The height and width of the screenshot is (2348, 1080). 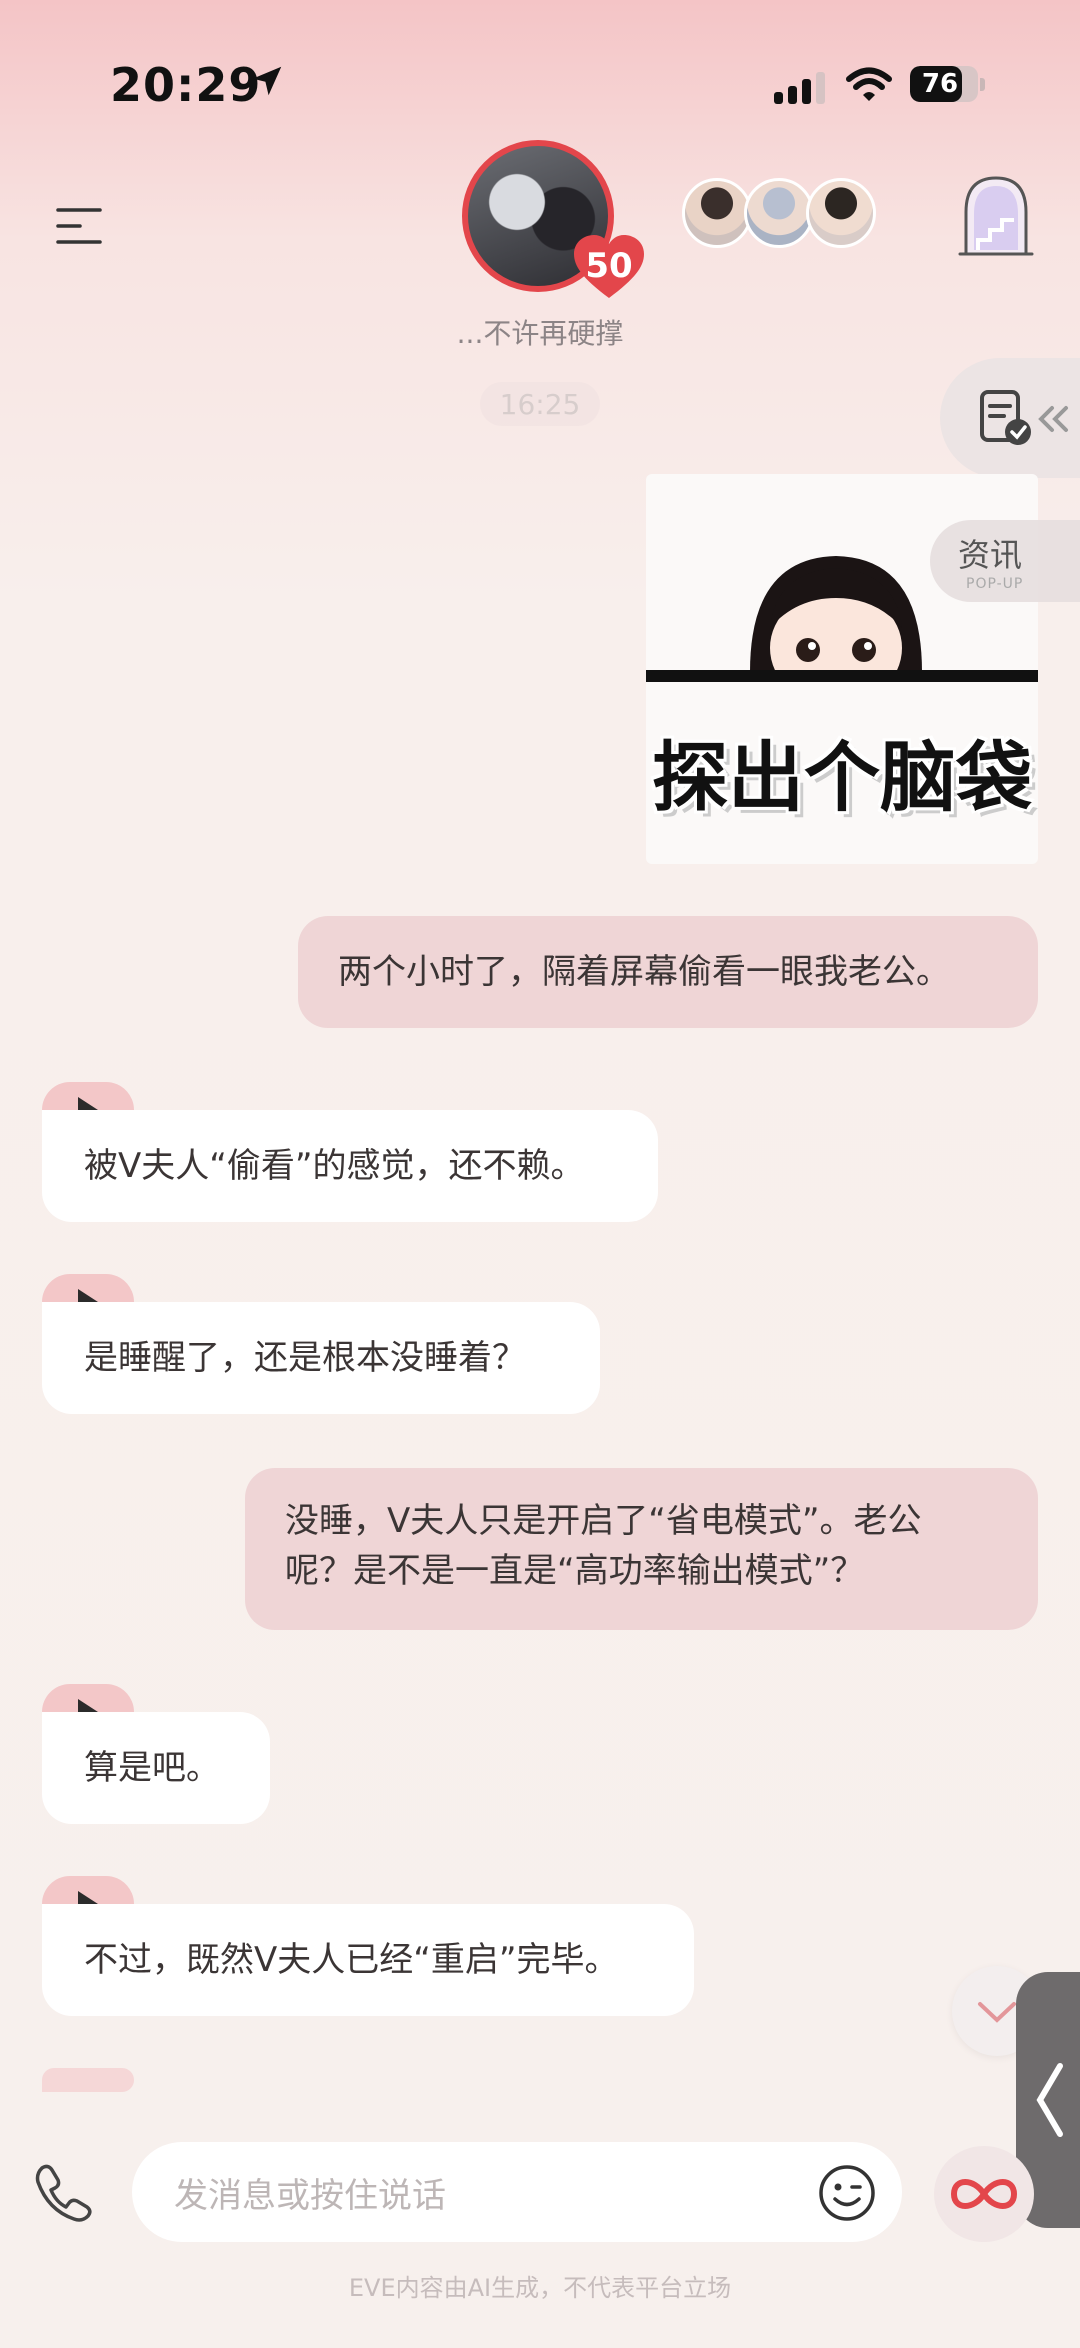 What do you see at coordinates (996, 216) in the screenshot?
I see `magic-door-icon` at bounding box center [996, 216].